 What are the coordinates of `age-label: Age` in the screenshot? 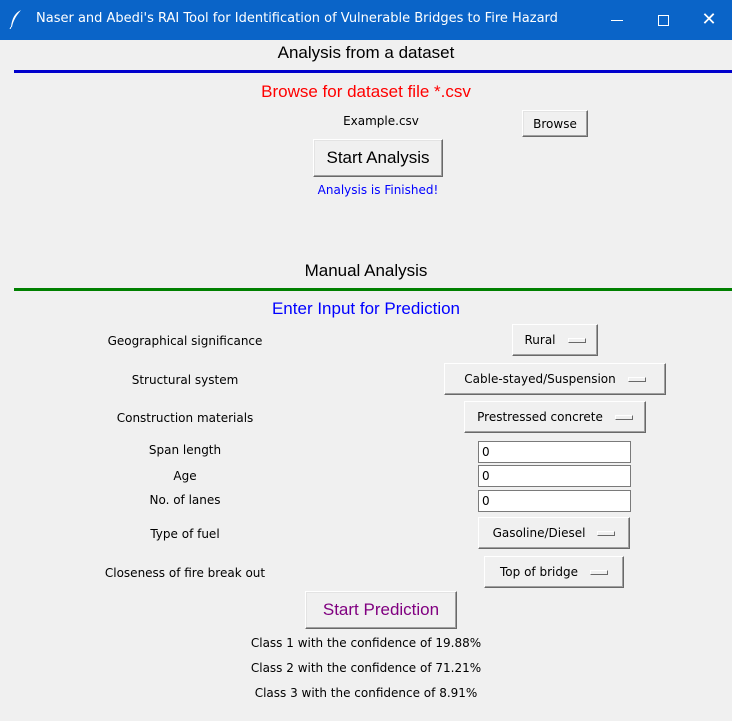 It's located at (185, 476).